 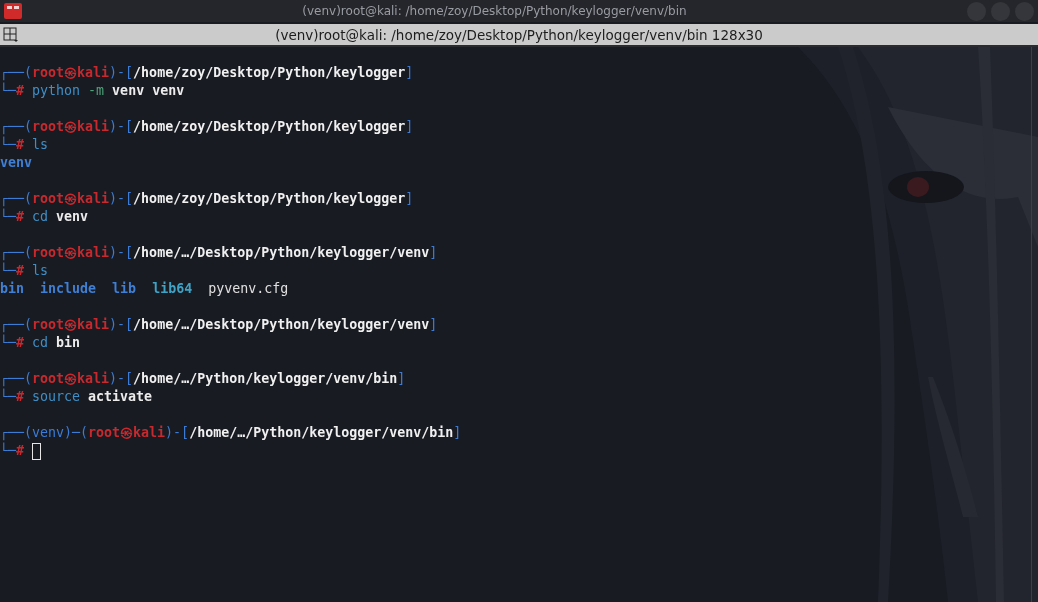 I want to click on command-line: └─# cd venv, so click(x=44, y=217).